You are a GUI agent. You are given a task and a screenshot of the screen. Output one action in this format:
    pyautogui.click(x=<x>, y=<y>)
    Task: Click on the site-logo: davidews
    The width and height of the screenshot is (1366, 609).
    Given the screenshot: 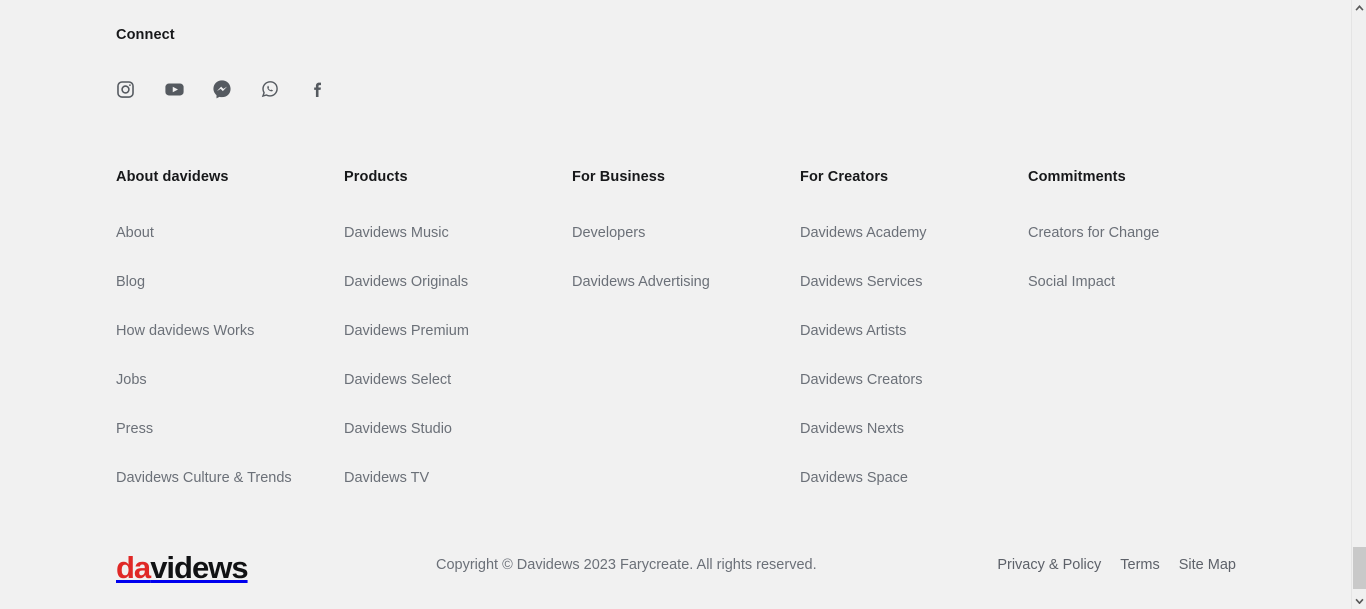 What is the action you would take?
    pyautogui.click(x=182, y=567)
    